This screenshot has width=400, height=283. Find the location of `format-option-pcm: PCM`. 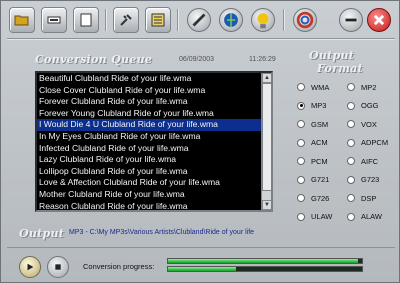

format-option-pcm: PCM is located at coordinates (312, 161).